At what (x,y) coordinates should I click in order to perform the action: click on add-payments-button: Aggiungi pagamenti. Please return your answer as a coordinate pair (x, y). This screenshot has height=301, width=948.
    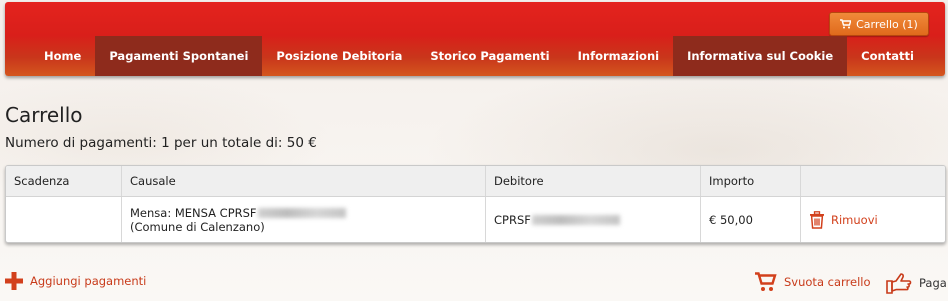
    Looking at the image, I should click on (75, 281).